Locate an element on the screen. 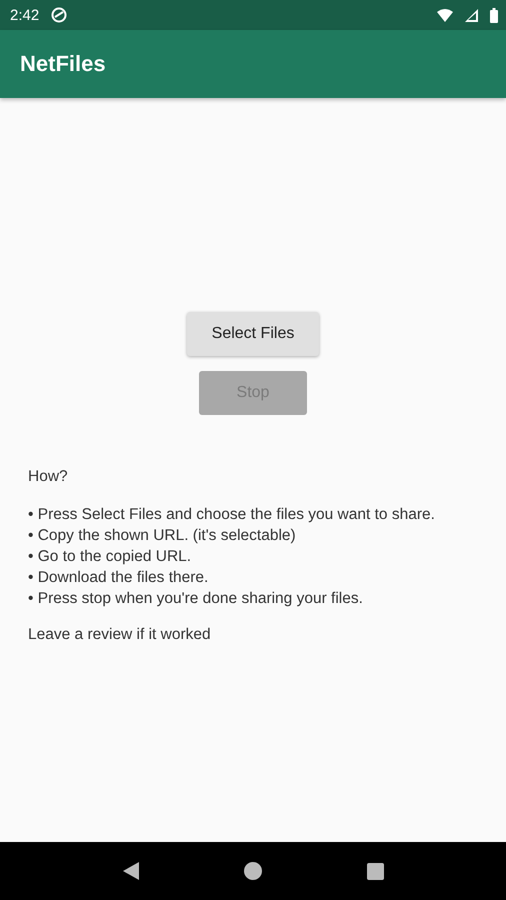 The width and height of the screenshot is (506, 900). instruction-step: • Press stop when you're done sharing your files. is located at coordinates (257, 598).